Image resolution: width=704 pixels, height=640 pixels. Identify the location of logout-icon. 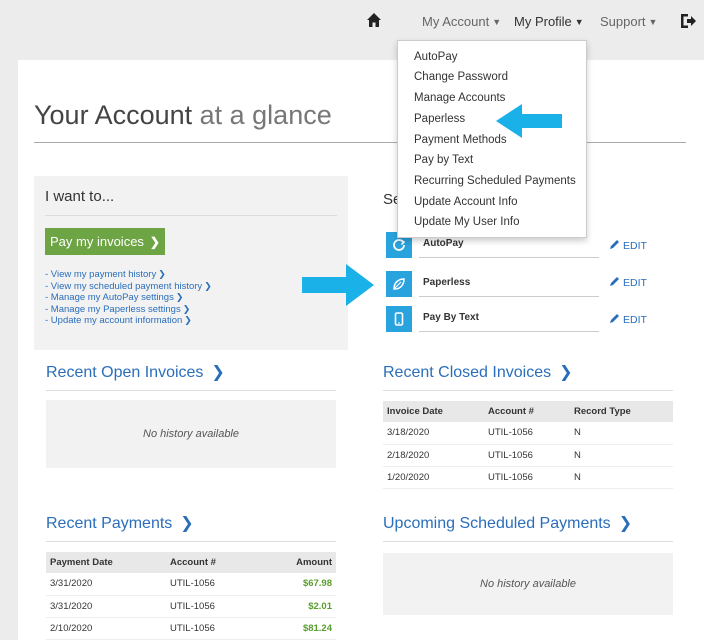
(688, 21).